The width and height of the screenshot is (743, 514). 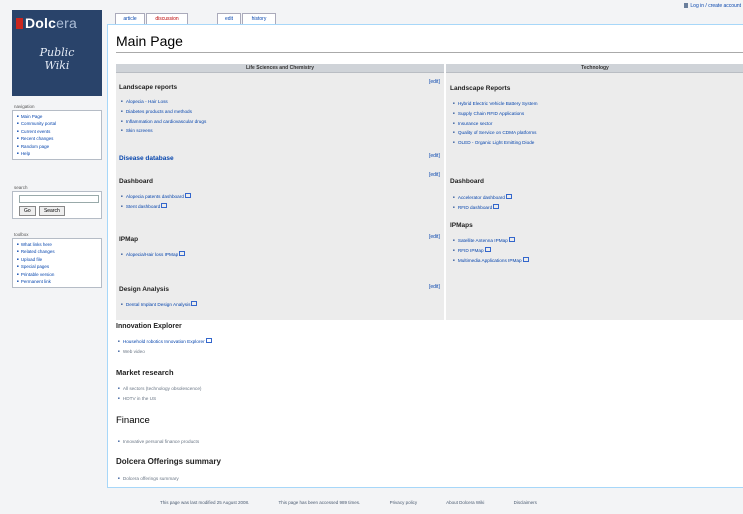 I want to click on go-button: Go, so click(x=27, y=211).